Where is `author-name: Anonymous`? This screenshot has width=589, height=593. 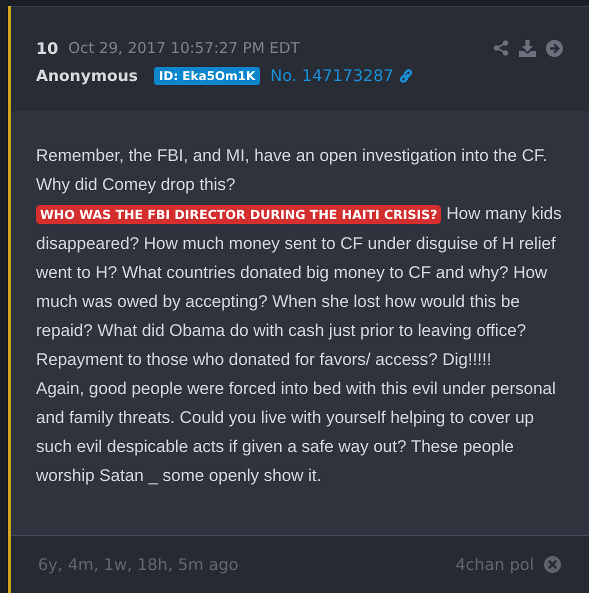 author-name: Anonymous is located at coordinates (87, 75).